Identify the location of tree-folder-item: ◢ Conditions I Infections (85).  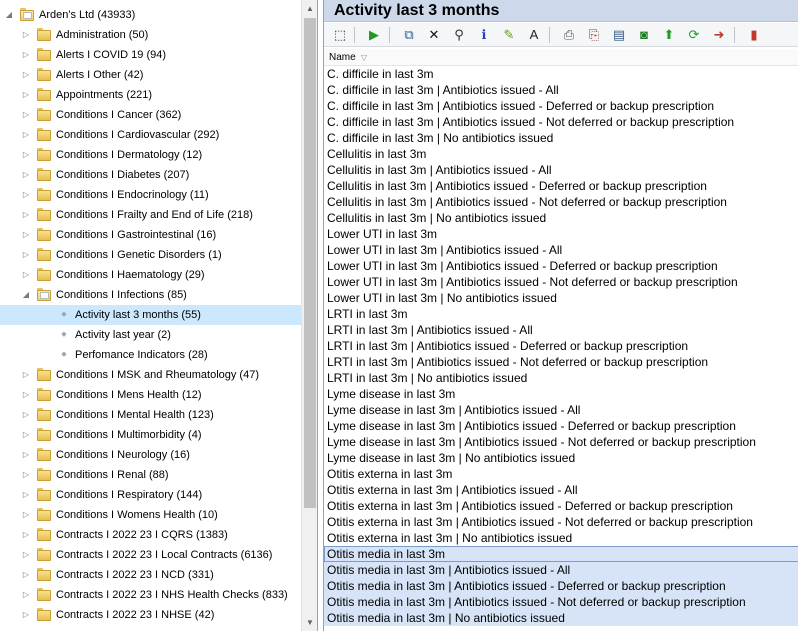
(150, 295).